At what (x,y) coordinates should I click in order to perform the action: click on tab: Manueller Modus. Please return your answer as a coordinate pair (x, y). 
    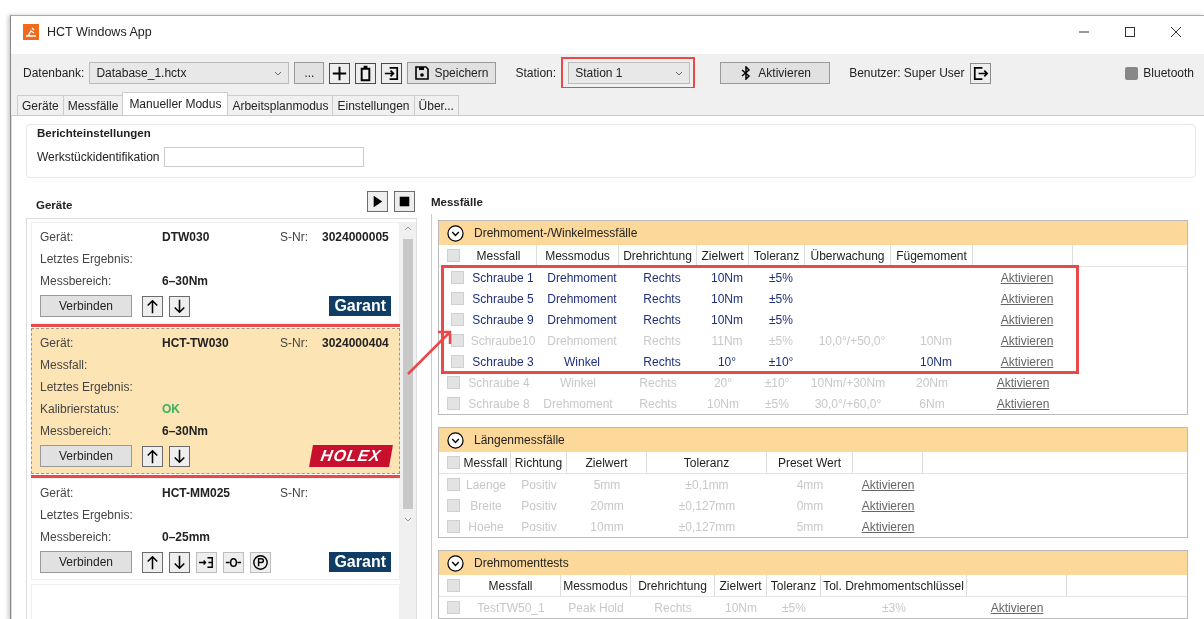
    Looking at the image, I should click on (175, 103).